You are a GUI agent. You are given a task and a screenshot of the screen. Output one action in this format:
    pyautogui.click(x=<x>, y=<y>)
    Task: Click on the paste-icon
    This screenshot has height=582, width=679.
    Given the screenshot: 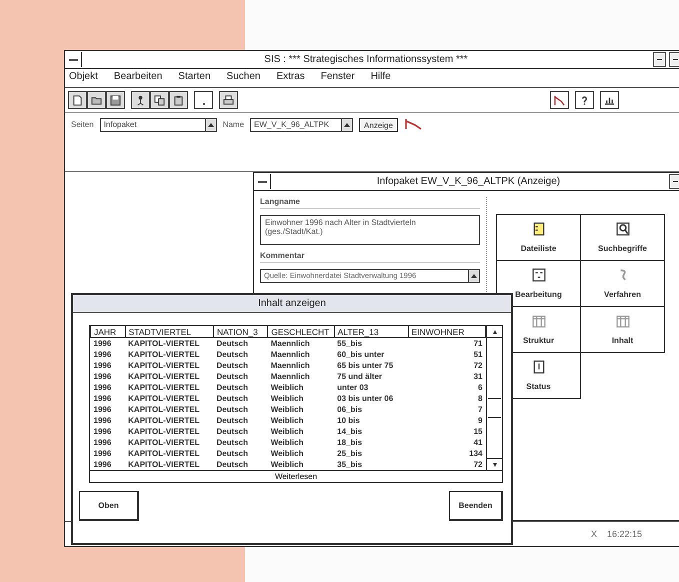 What is the action you would take?
    pyautogui.click(x=178, y=100)
    